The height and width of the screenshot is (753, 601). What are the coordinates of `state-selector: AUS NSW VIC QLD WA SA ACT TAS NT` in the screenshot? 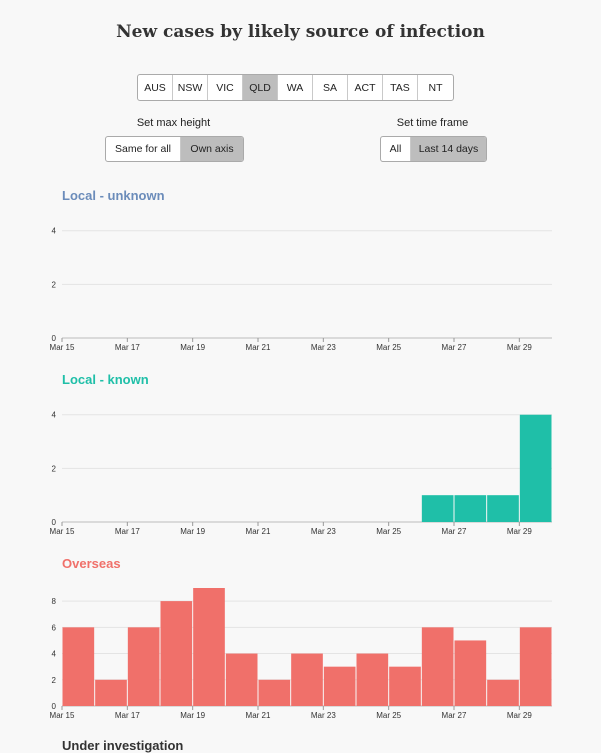 It's located at (295, 87).